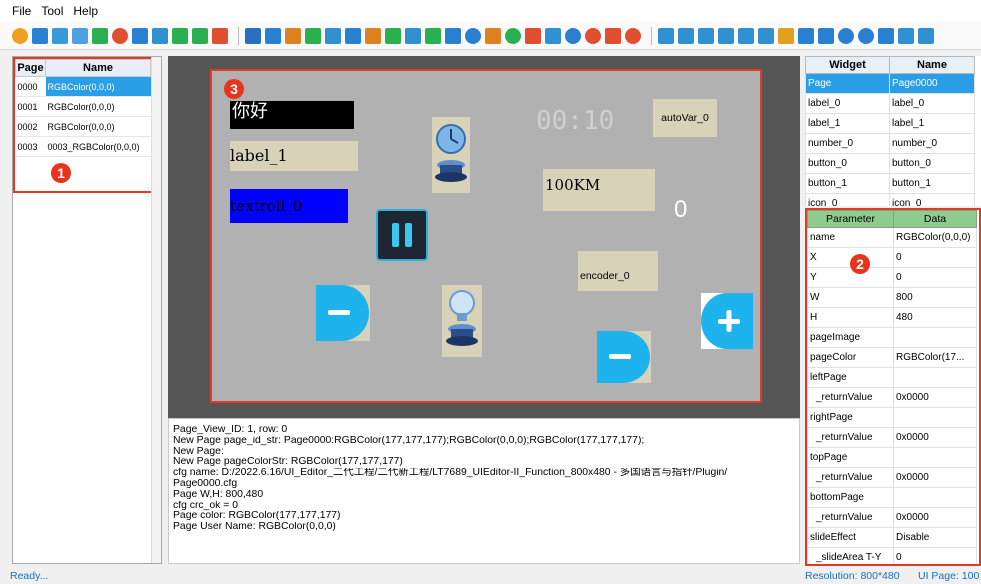 Image resolution: width=981 pixels, height=584 pixels. I want to click on same-width-icon, so click(746, 35).